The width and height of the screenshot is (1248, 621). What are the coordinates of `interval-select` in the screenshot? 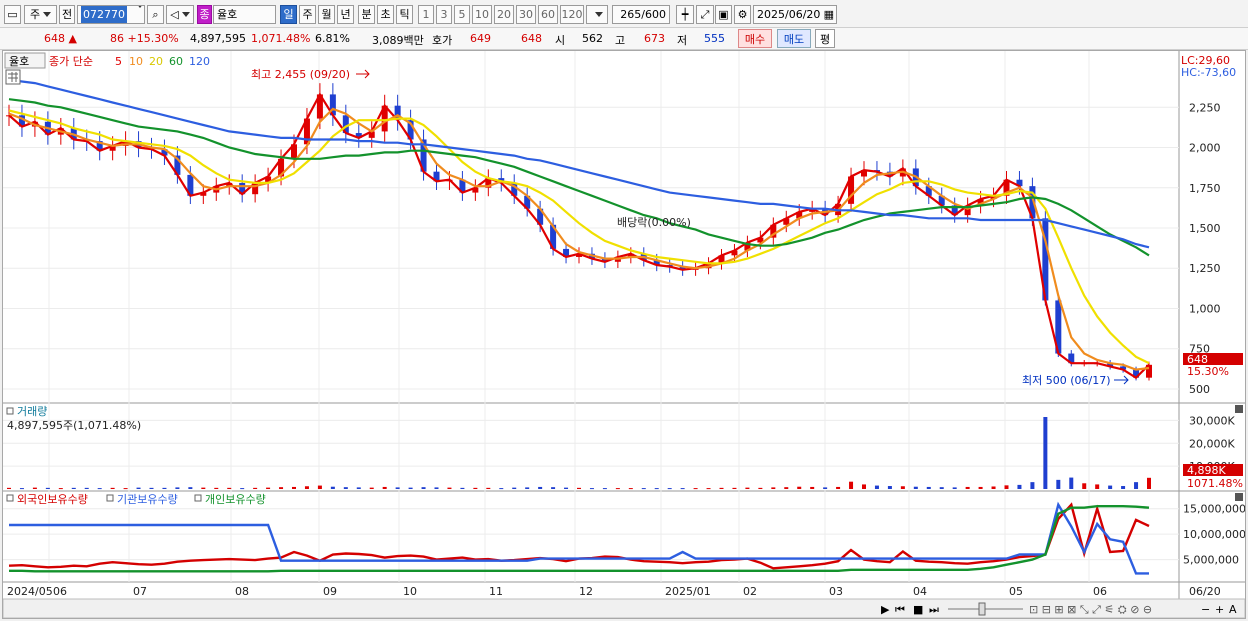 It's located at (597, 14).